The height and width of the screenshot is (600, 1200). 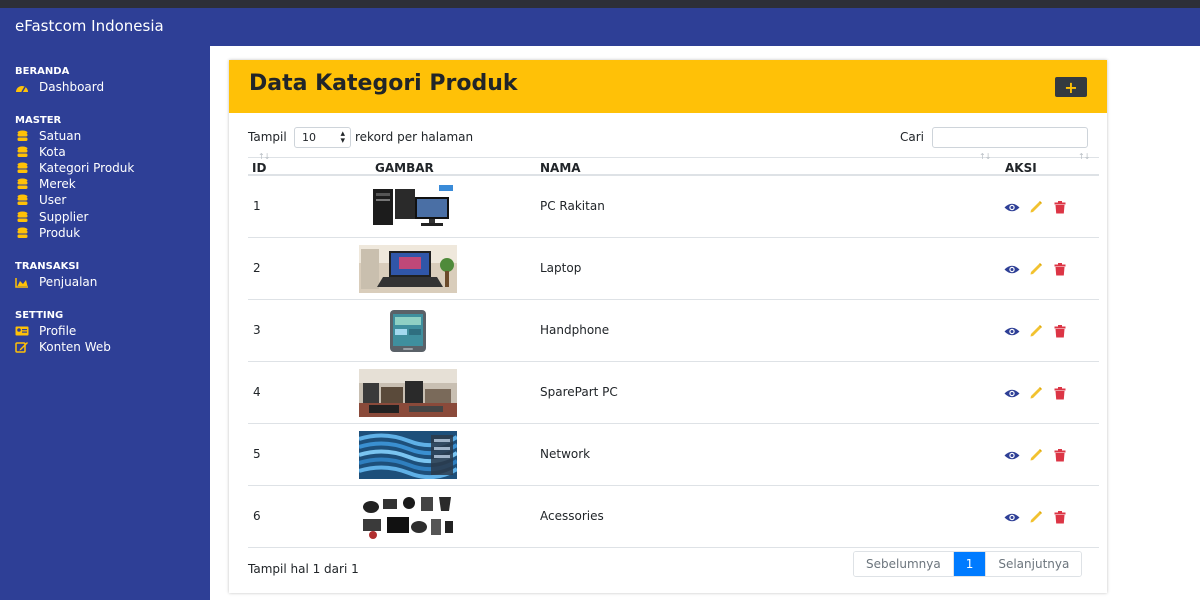 I want to click on sidebar-item-merek: Merek, so click(x=45, y=184).